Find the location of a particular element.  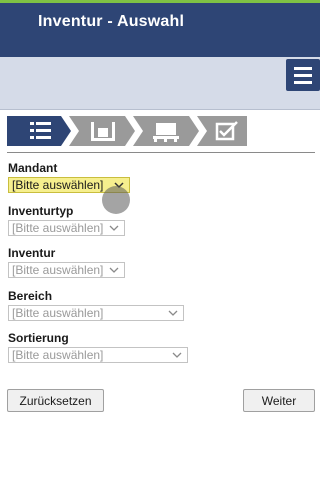

inventurtyp-select-value: [Bitte auswählen] is located at coordinates (58, 228).